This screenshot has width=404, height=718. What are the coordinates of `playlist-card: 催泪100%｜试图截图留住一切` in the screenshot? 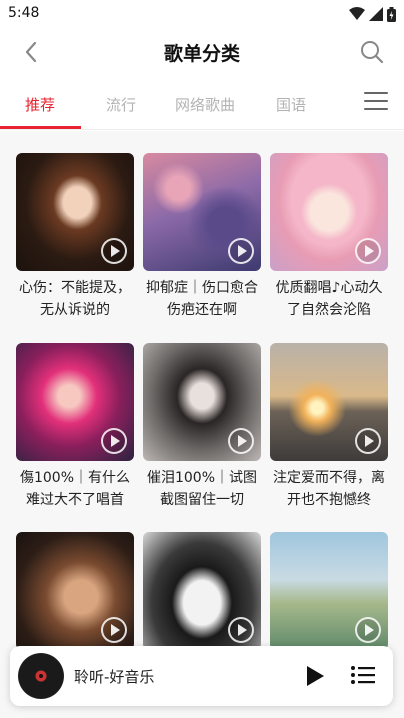 It's located at (202, 427).